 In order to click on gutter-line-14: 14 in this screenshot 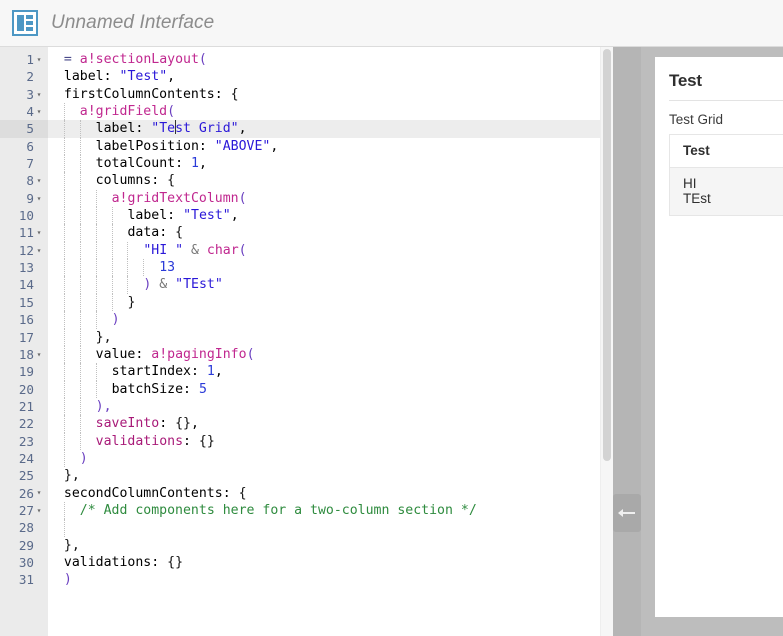, I will do `click(24, 284)`.